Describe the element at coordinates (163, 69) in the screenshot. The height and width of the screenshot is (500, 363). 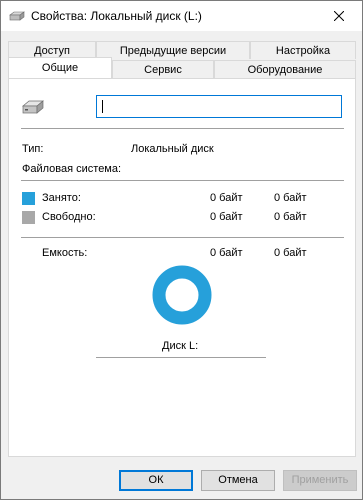
I see `tab-tools: Сервис` at that location.